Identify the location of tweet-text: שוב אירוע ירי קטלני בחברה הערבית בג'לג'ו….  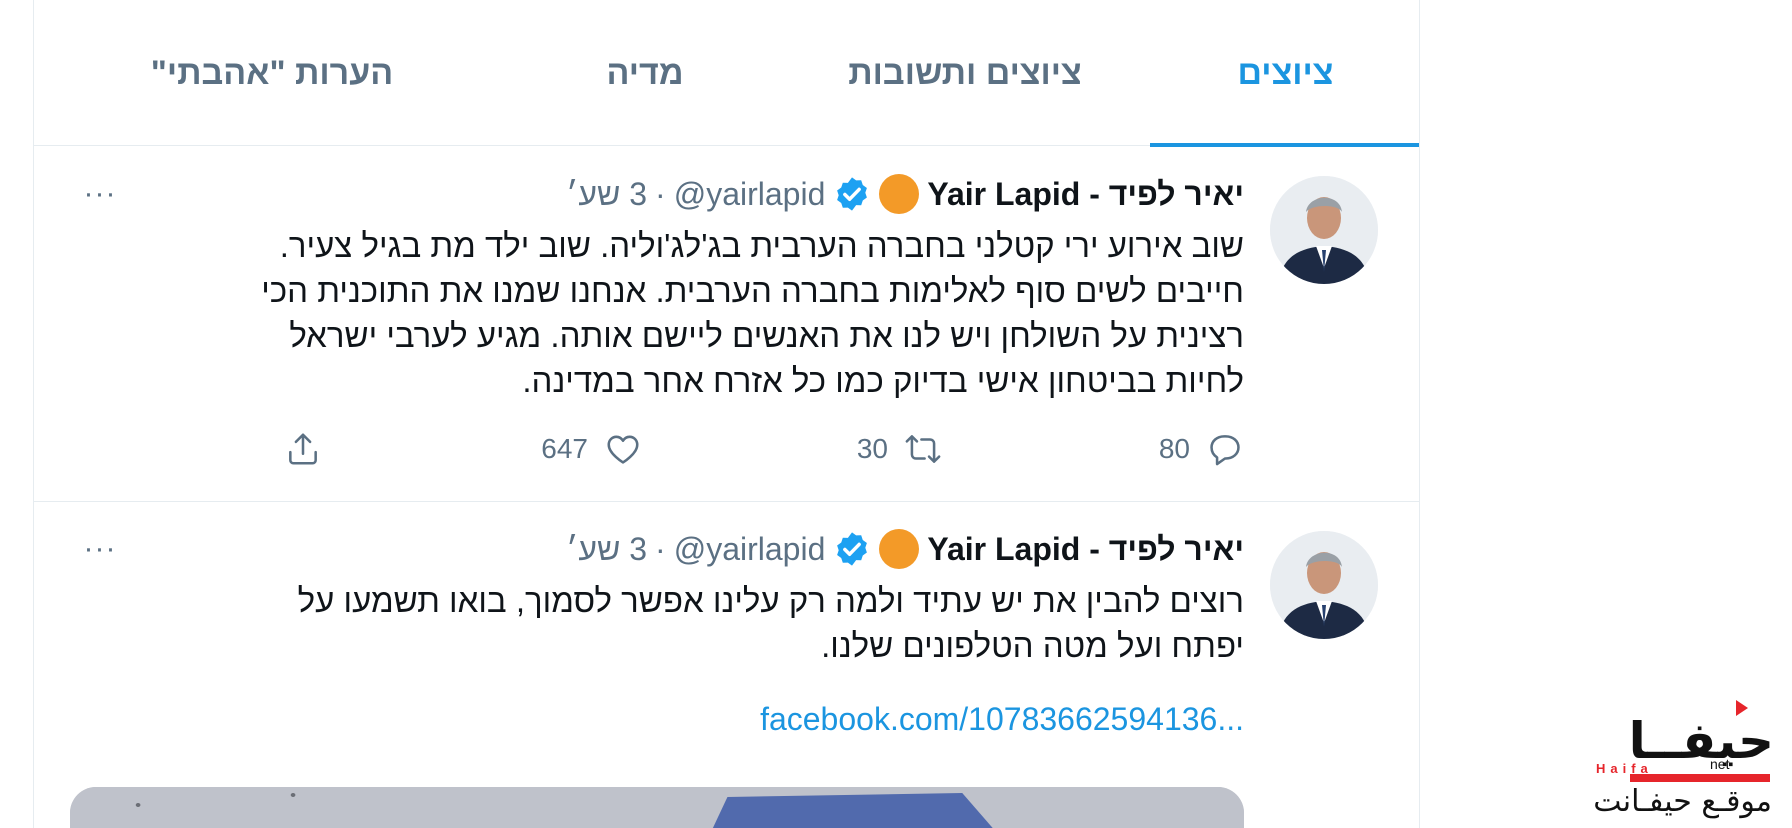
(657, 313).